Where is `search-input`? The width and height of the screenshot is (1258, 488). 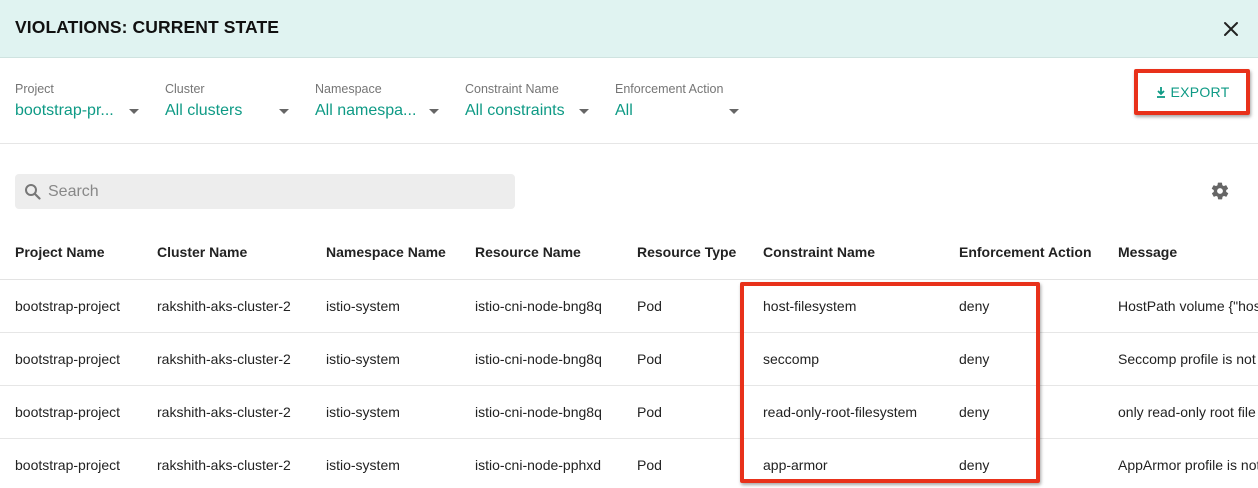 search-input is located at coordinates (268, 191).